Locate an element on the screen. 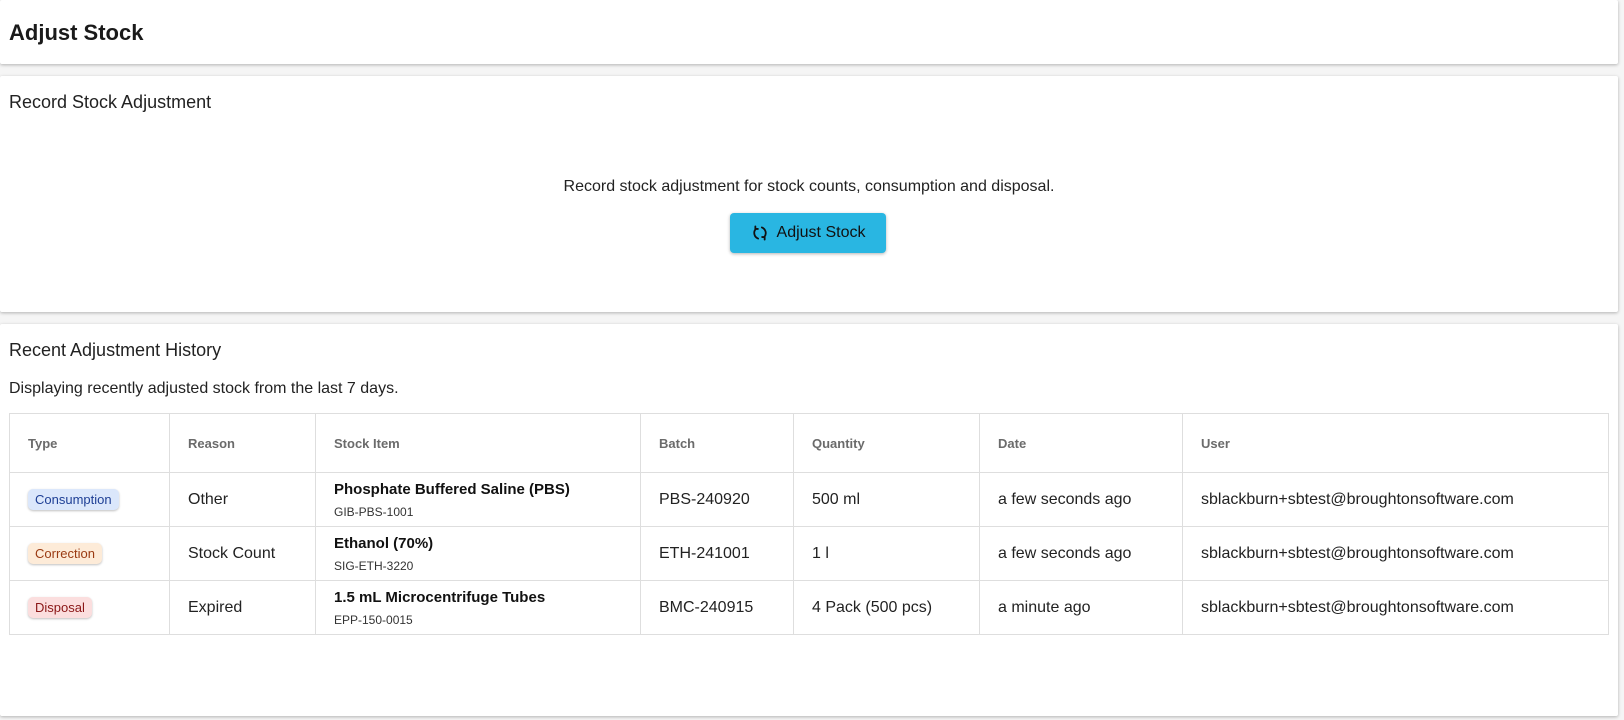 The image size is (1624, 720). quantity-cell: 500 ml is located at coordinates (886, 499).